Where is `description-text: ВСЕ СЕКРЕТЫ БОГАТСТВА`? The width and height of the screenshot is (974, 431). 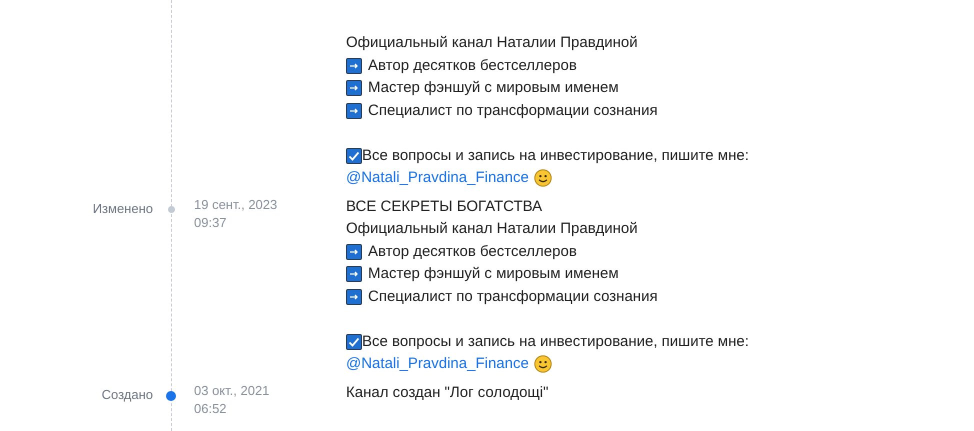
description-text: ВСЕ СЕКРЕТЫ БОГАТСТВА is located at coordinates (444, 206).